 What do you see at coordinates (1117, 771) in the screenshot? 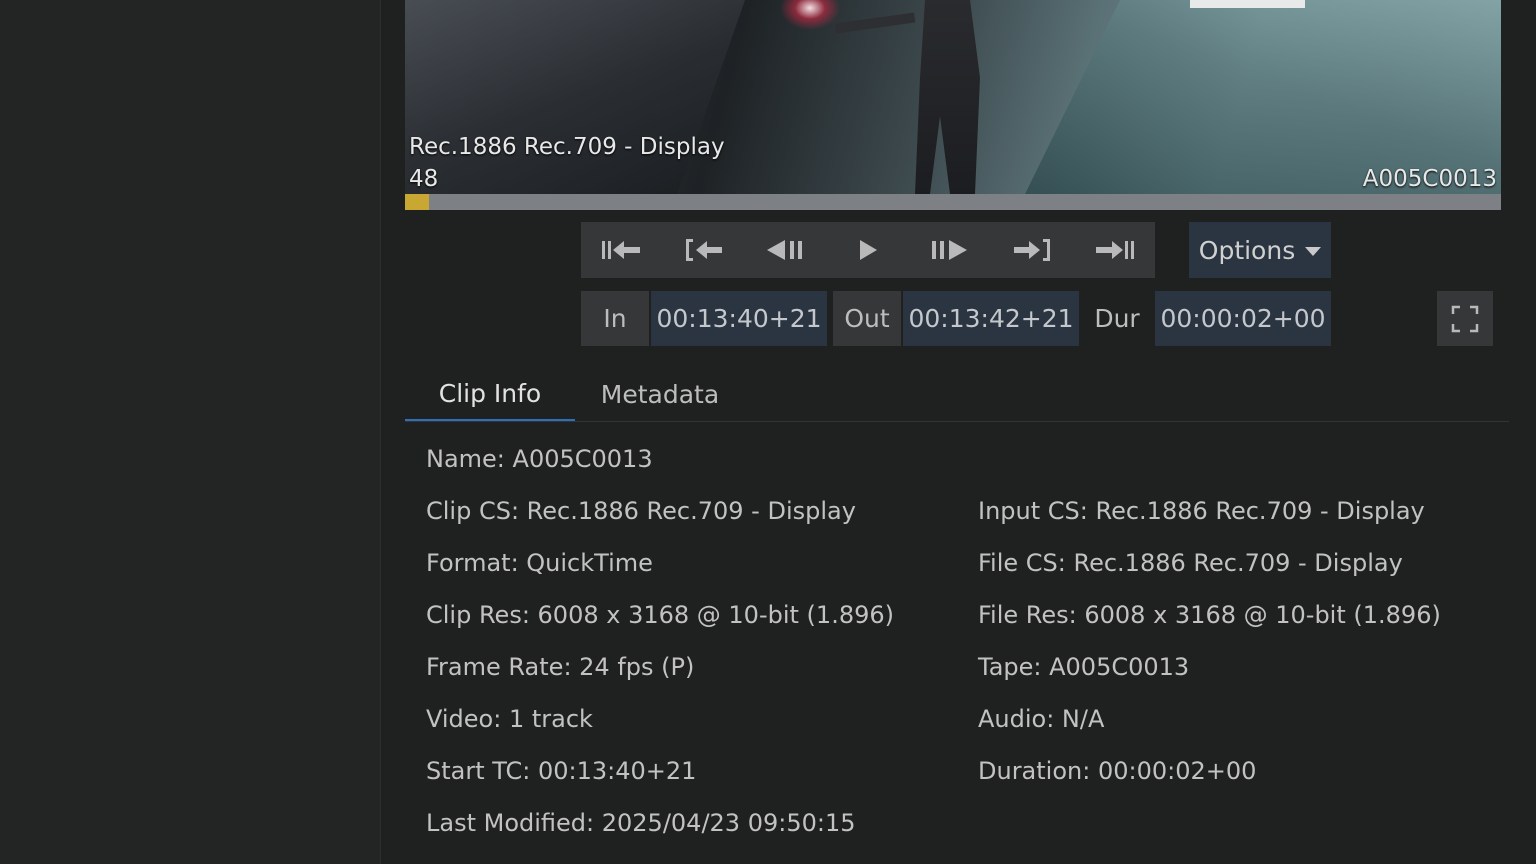
I see `duration-info: Duration: 00:00:02+00` at bounding box center [1117, 771].